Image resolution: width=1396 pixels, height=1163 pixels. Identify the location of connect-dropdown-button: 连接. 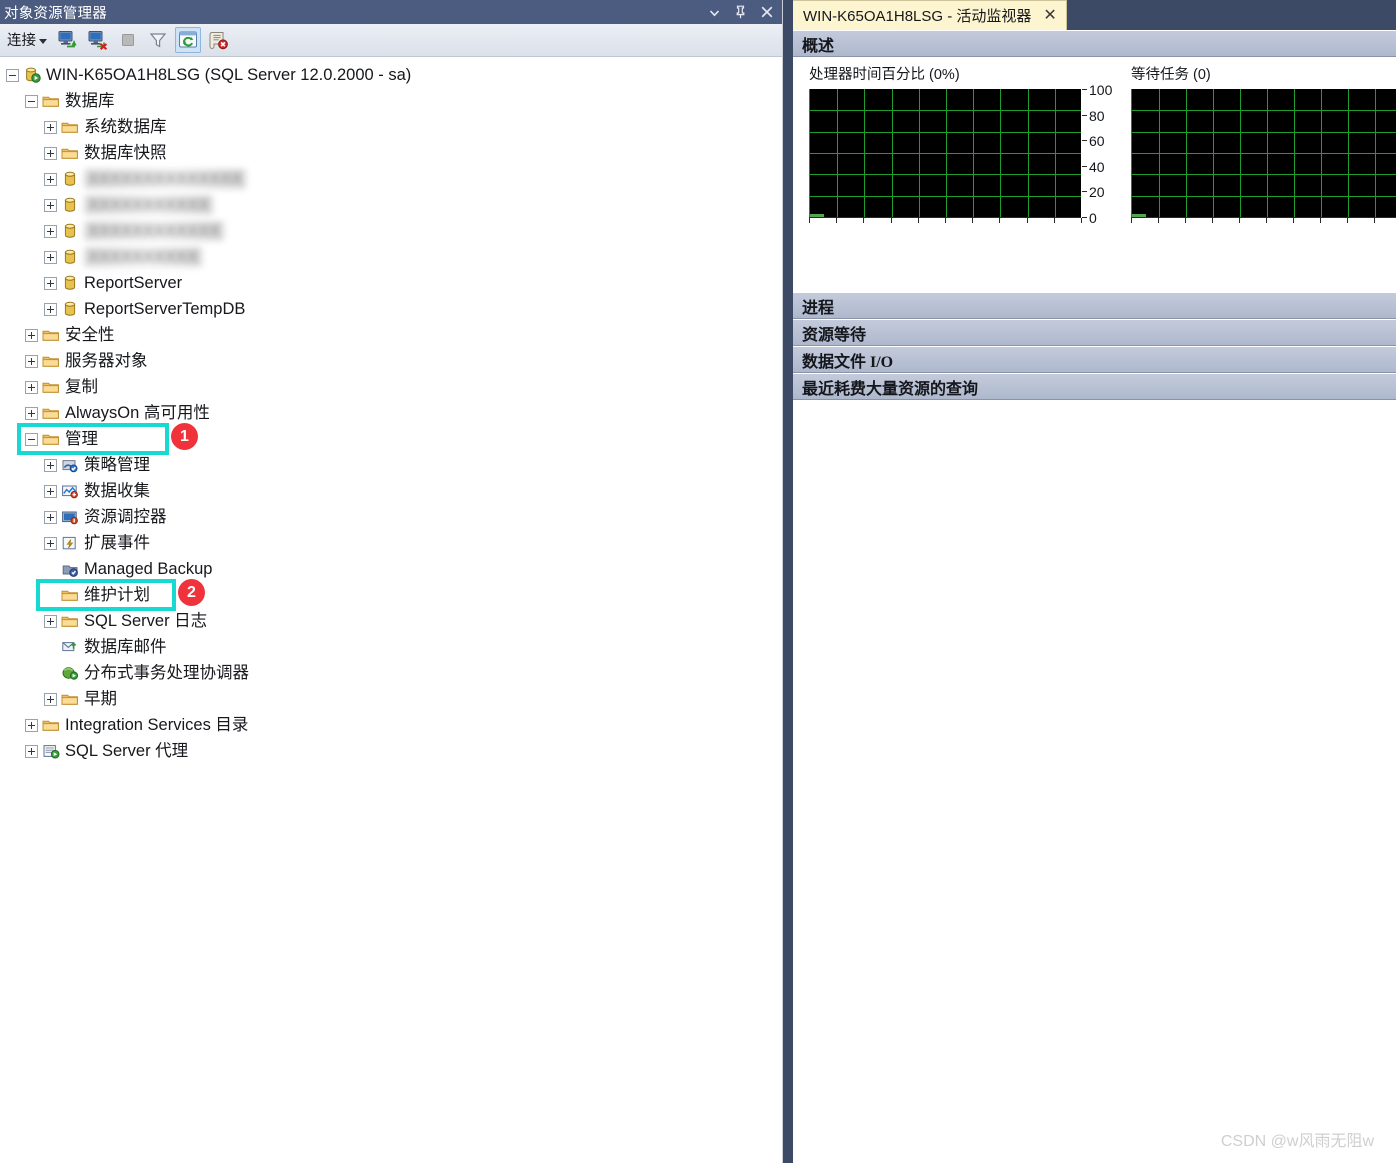
(28, 40).